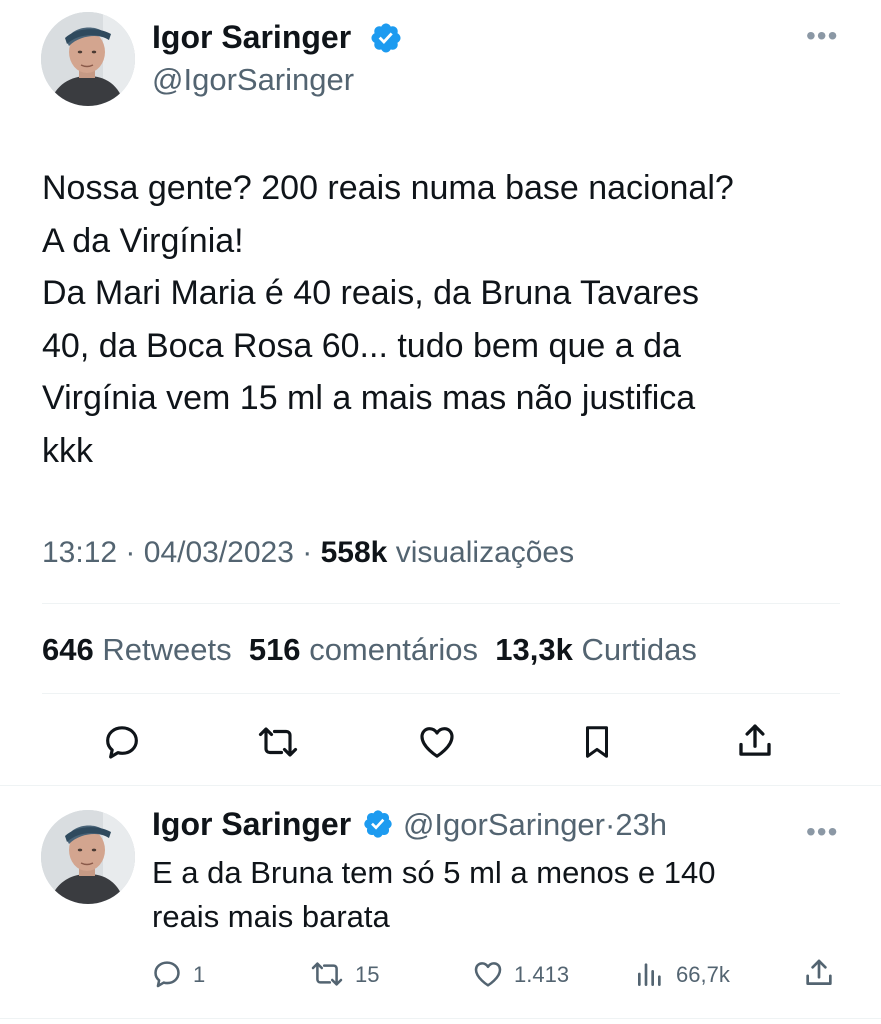 The width and height of the screenshot is (881, 1024). I want to click on views-count: 66,7k, so click(703, 974).